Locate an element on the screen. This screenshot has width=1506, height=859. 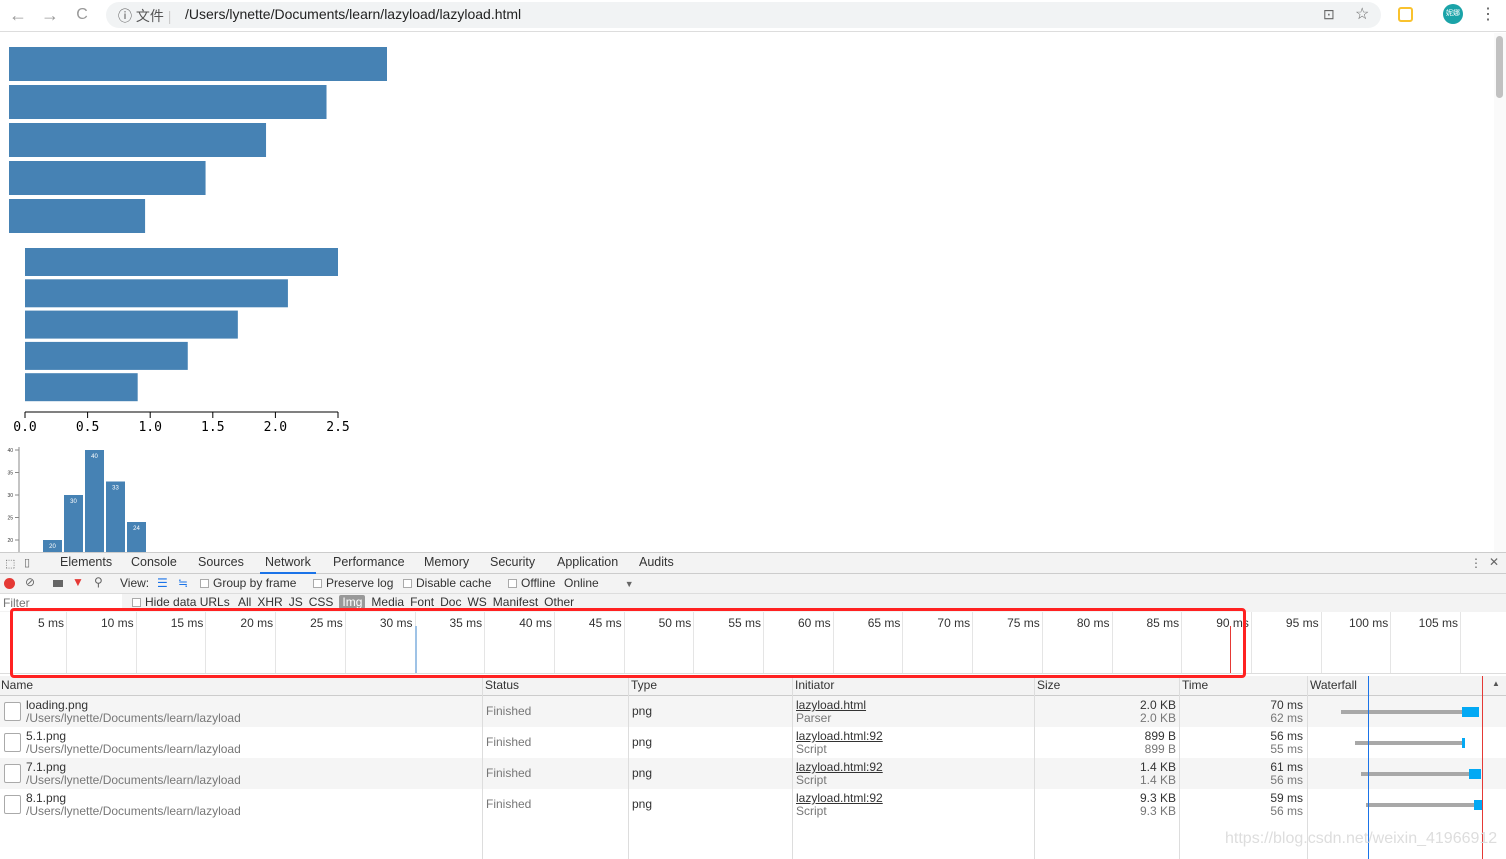
x-tick-label: 2.0 is located at coordinates (275, 427).